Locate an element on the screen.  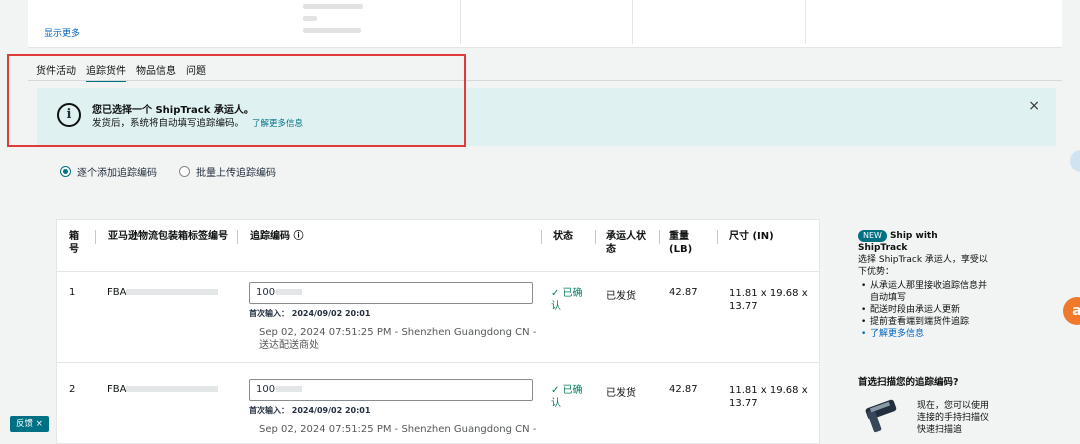
header-fba-label: 亚马逊物流包装箱标签编号 is located at coordinates (168, 236).